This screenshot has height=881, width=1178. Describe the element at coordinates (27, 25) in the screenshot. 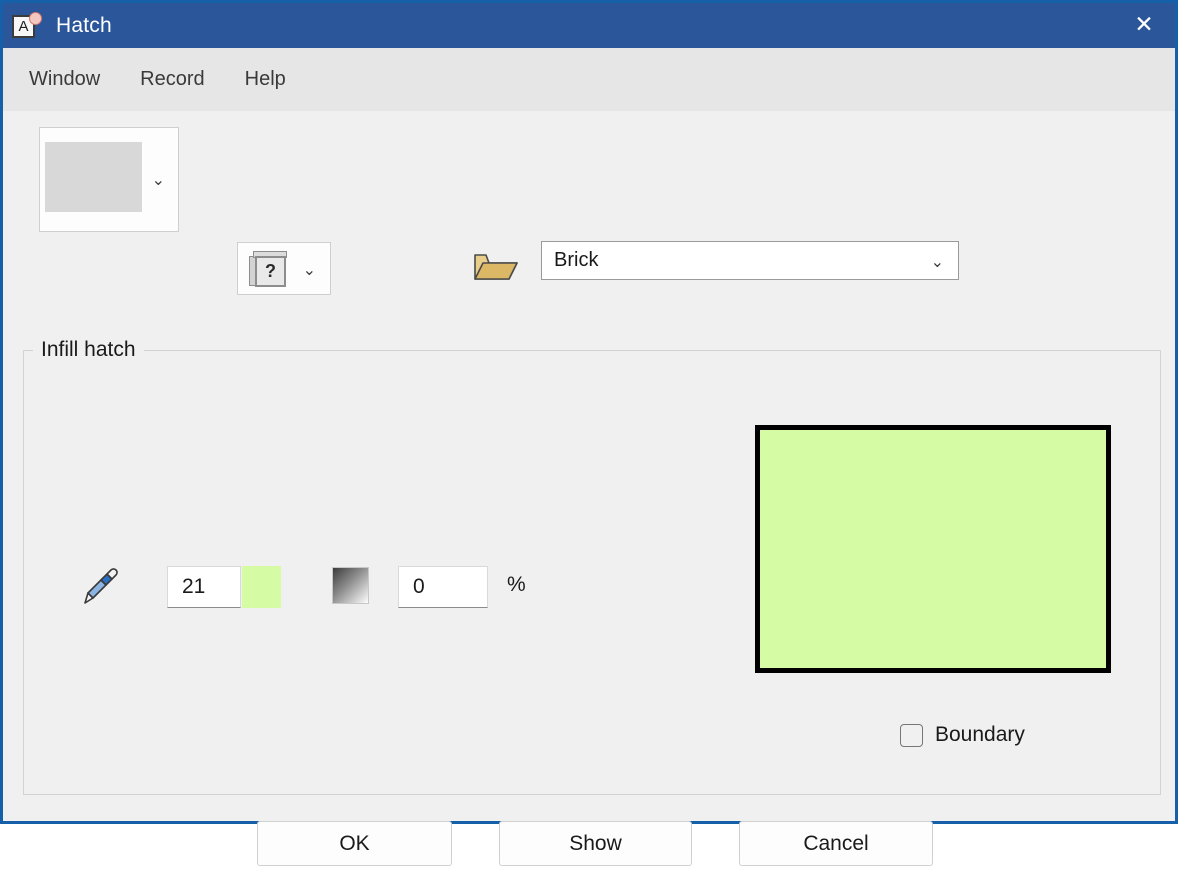

I see `app-icon: A` at that location.